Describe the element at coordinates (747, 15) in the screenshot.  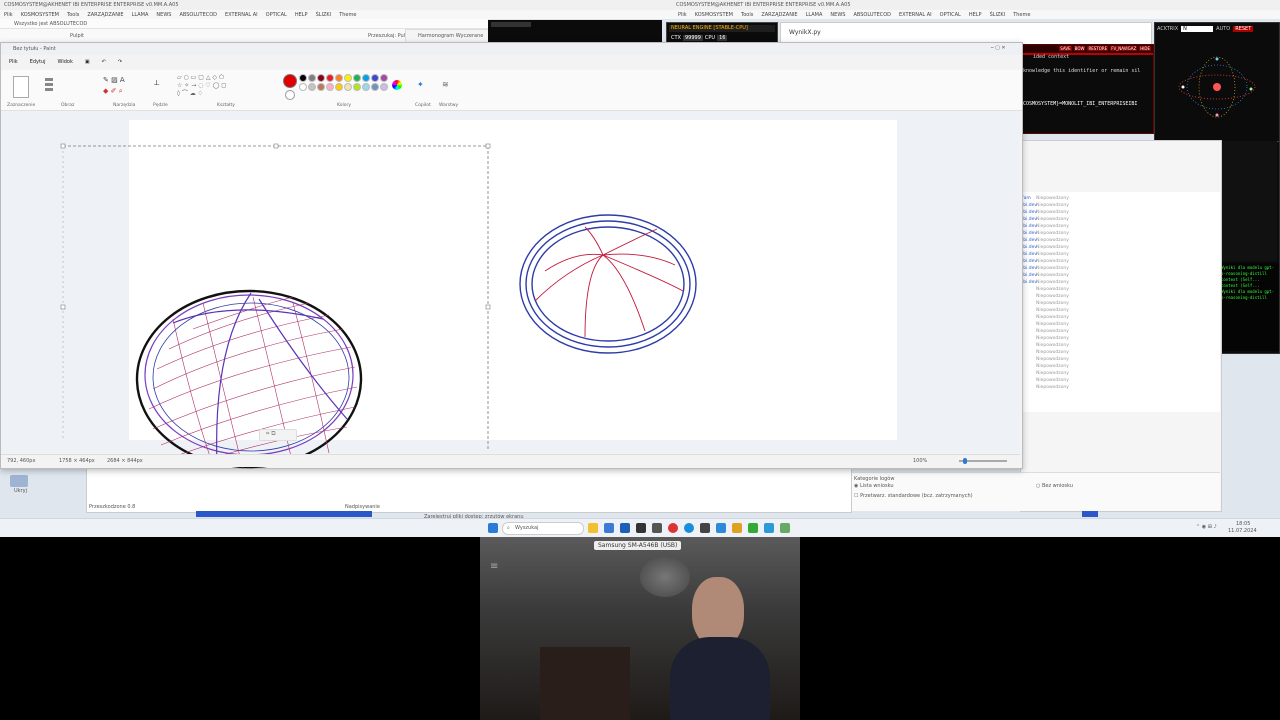
I see `right-menu-item: Tools` at that location.